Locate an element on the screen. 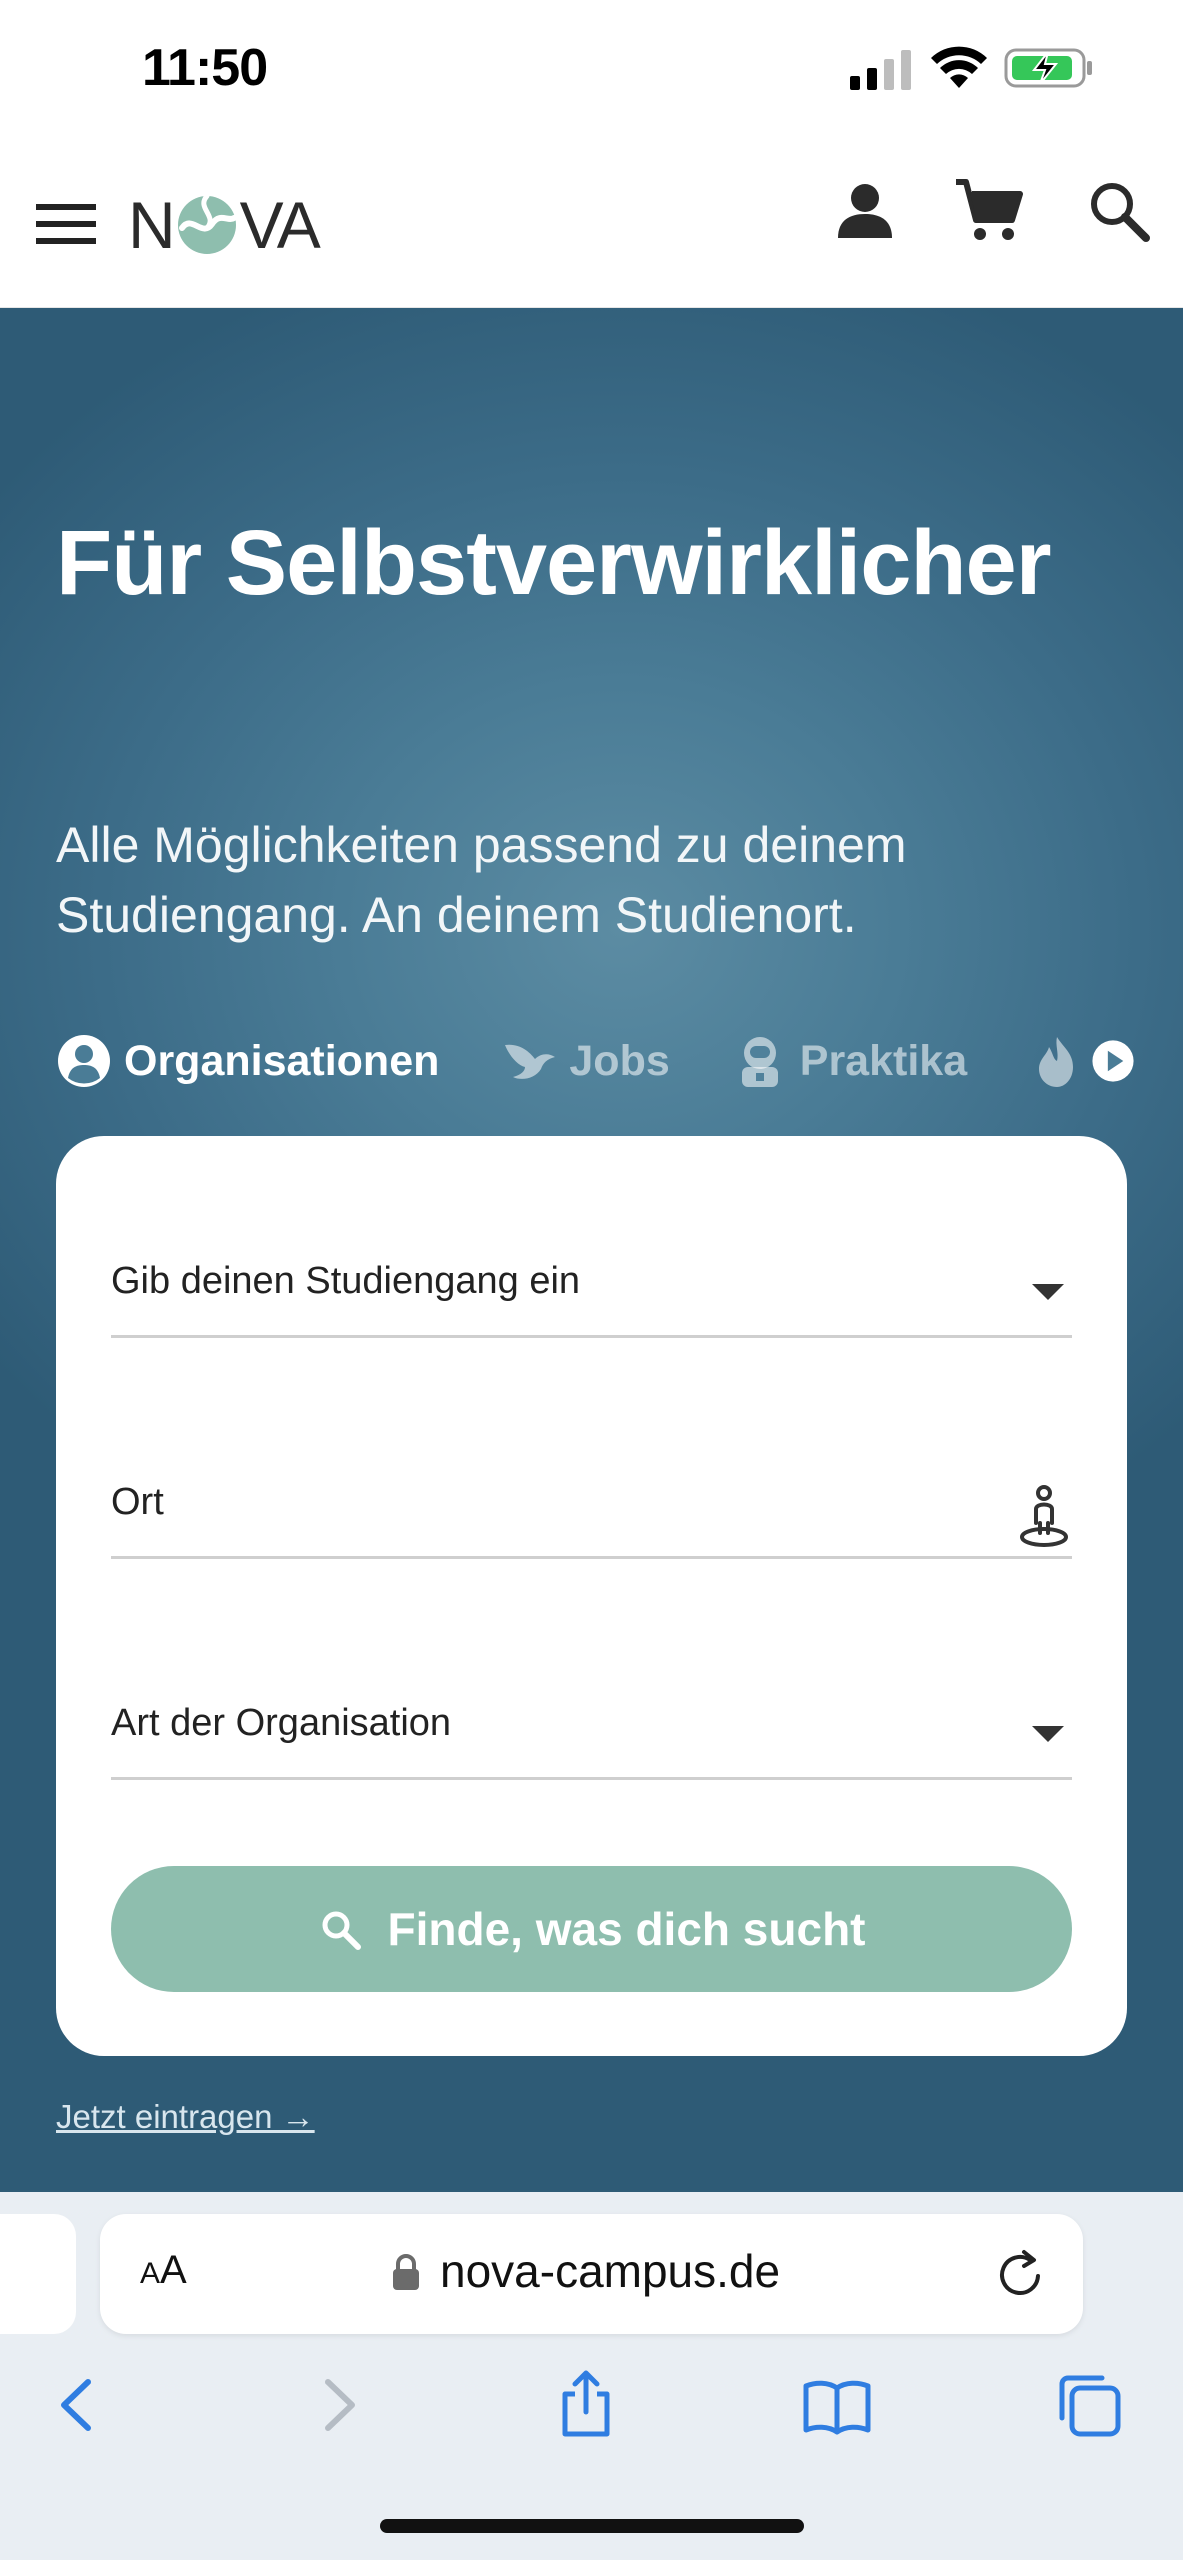 Image resolution: width=1183 pixels, height=2560 pixels. register-link: Jetzt eintragen → is located at coordinates (185, 2117).